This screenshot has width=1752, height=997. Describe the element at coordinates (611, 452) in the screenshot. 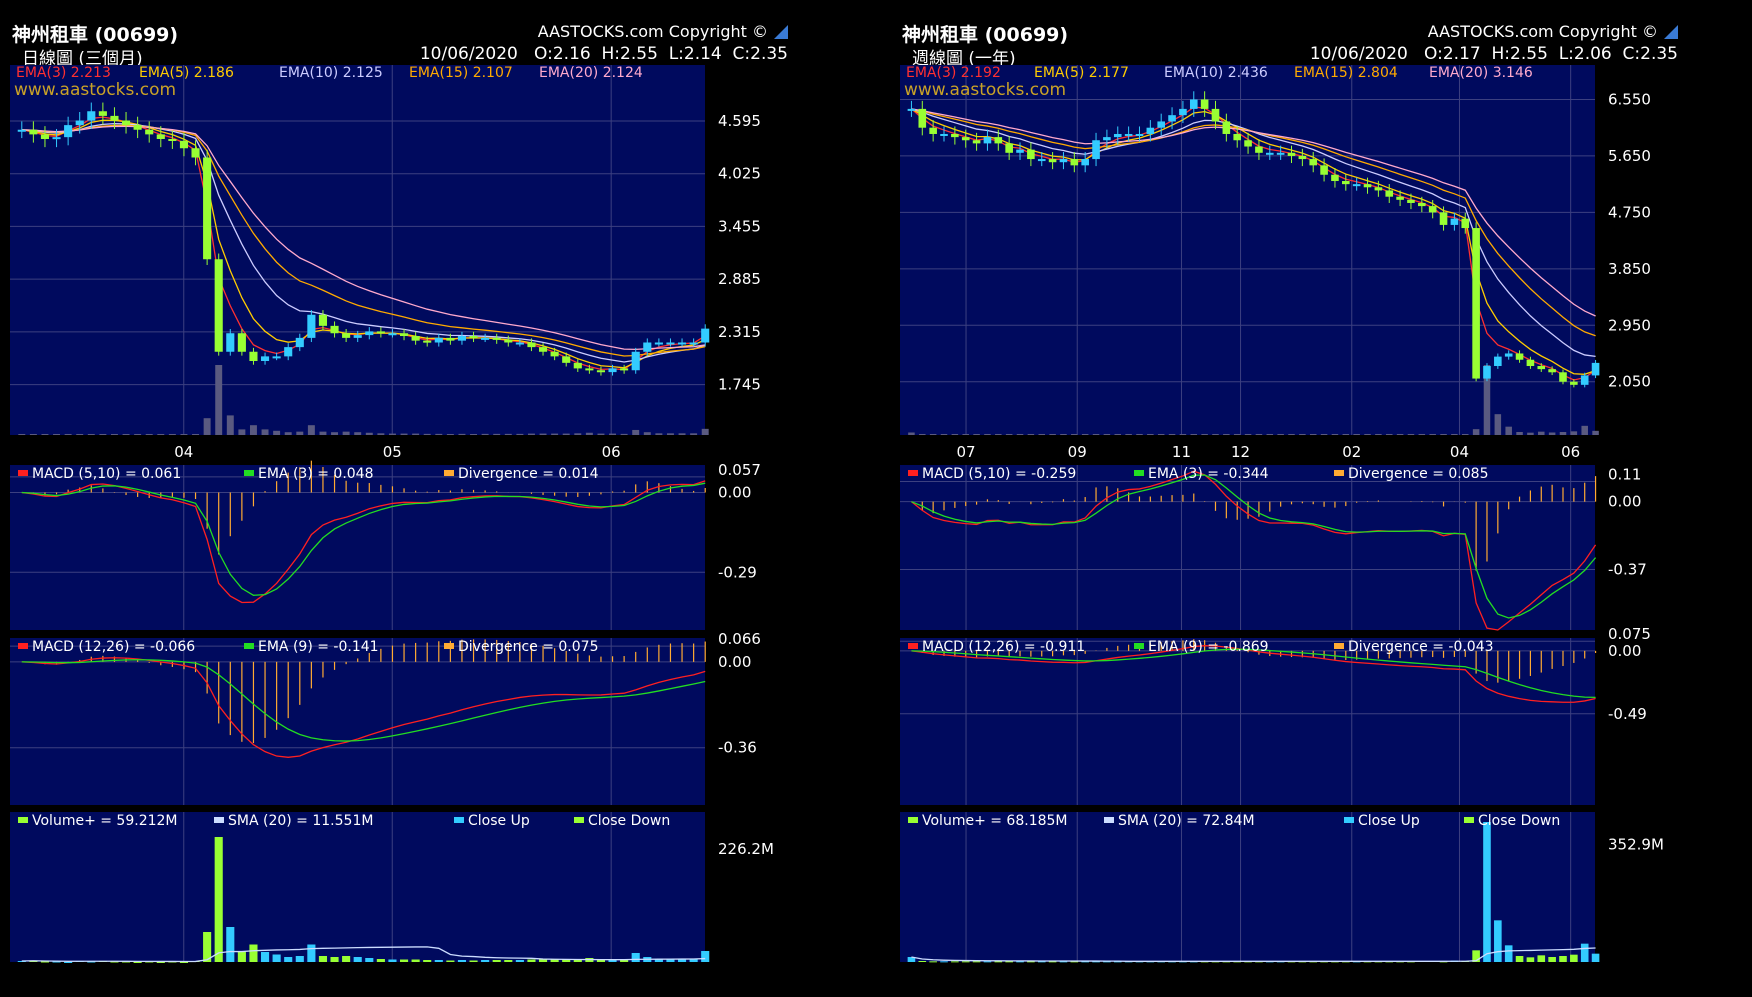

I see `x-axis-tick: 06` at that location.